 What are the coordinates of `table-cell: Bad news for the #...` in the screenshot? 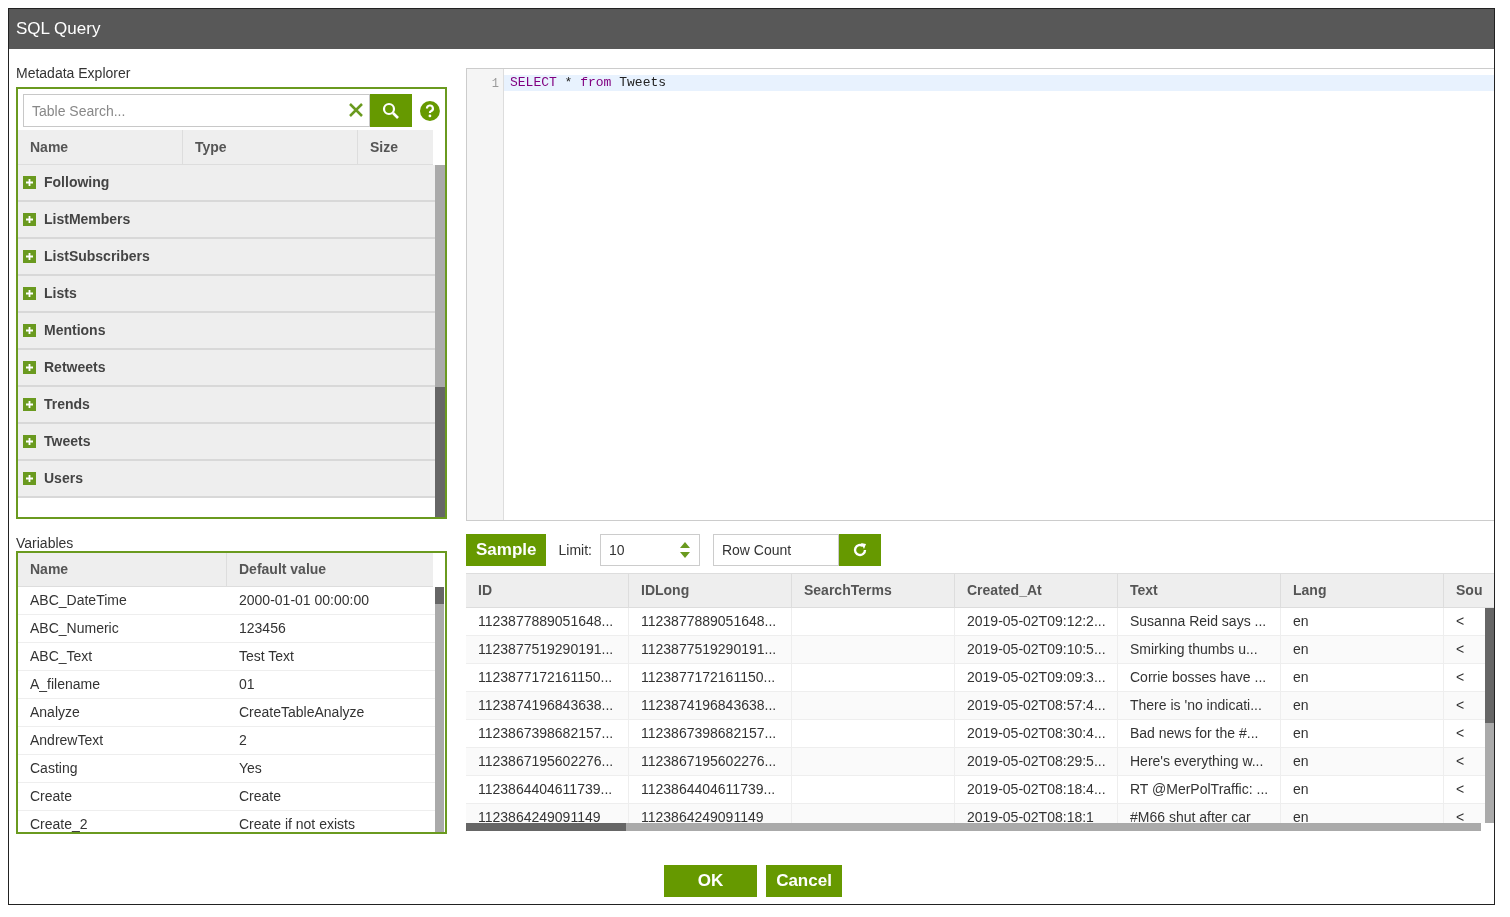 It's located at (1199, 733).